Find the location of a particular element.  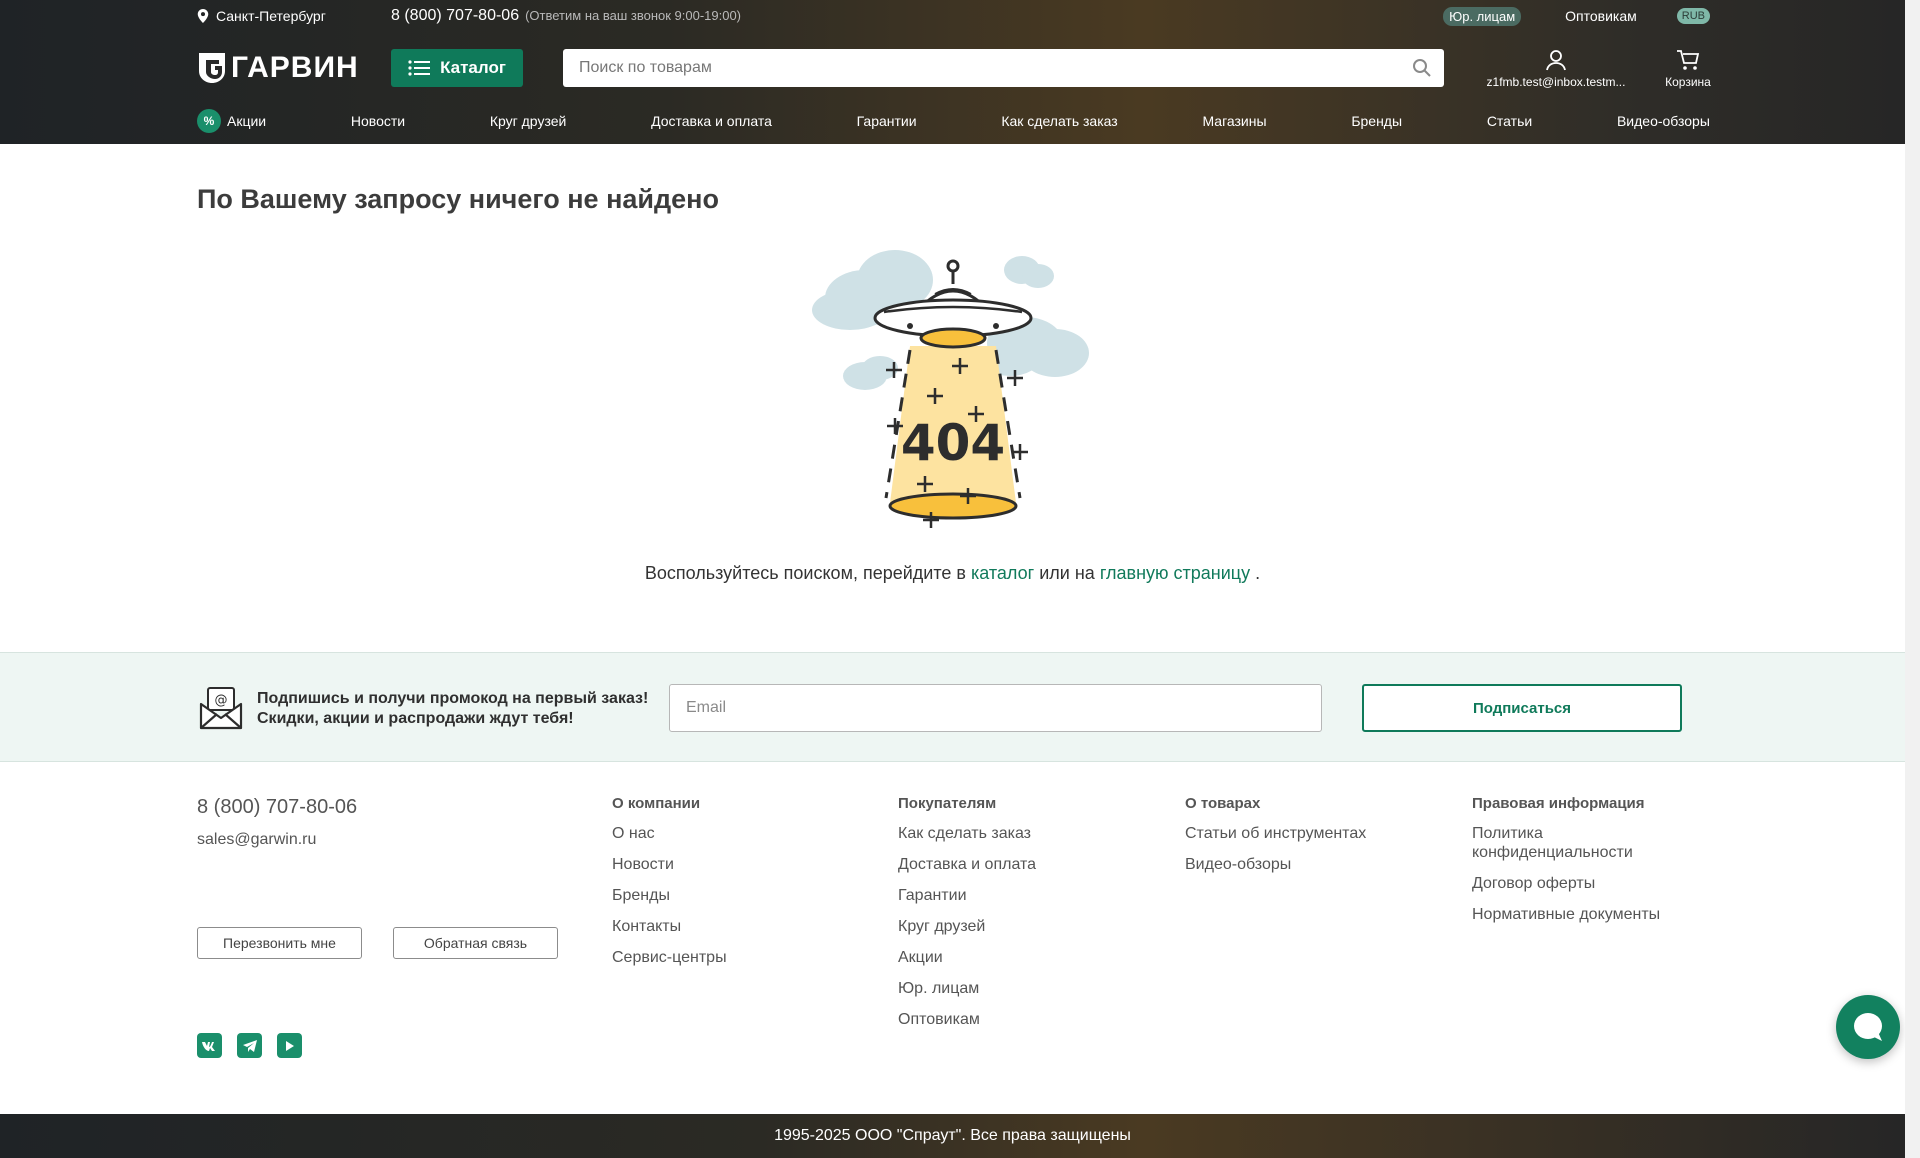

envelope-icon: @ is located at coordinates (221, 708).